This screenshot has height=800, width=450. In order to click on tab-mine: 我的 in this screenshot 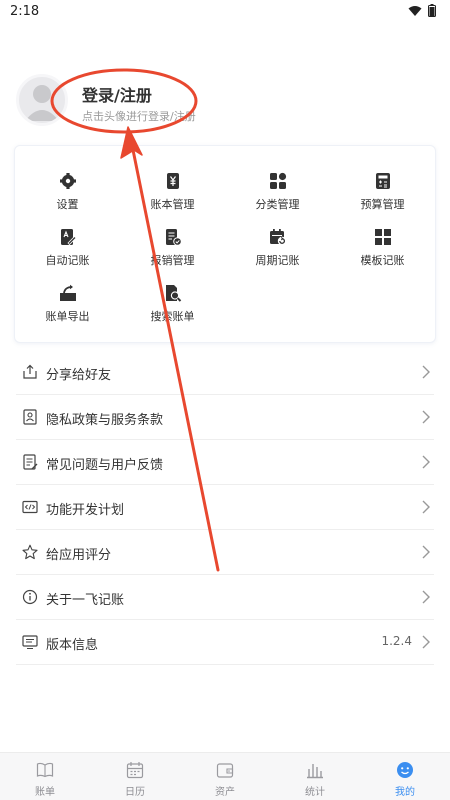, I will do `click(405, 776)`.